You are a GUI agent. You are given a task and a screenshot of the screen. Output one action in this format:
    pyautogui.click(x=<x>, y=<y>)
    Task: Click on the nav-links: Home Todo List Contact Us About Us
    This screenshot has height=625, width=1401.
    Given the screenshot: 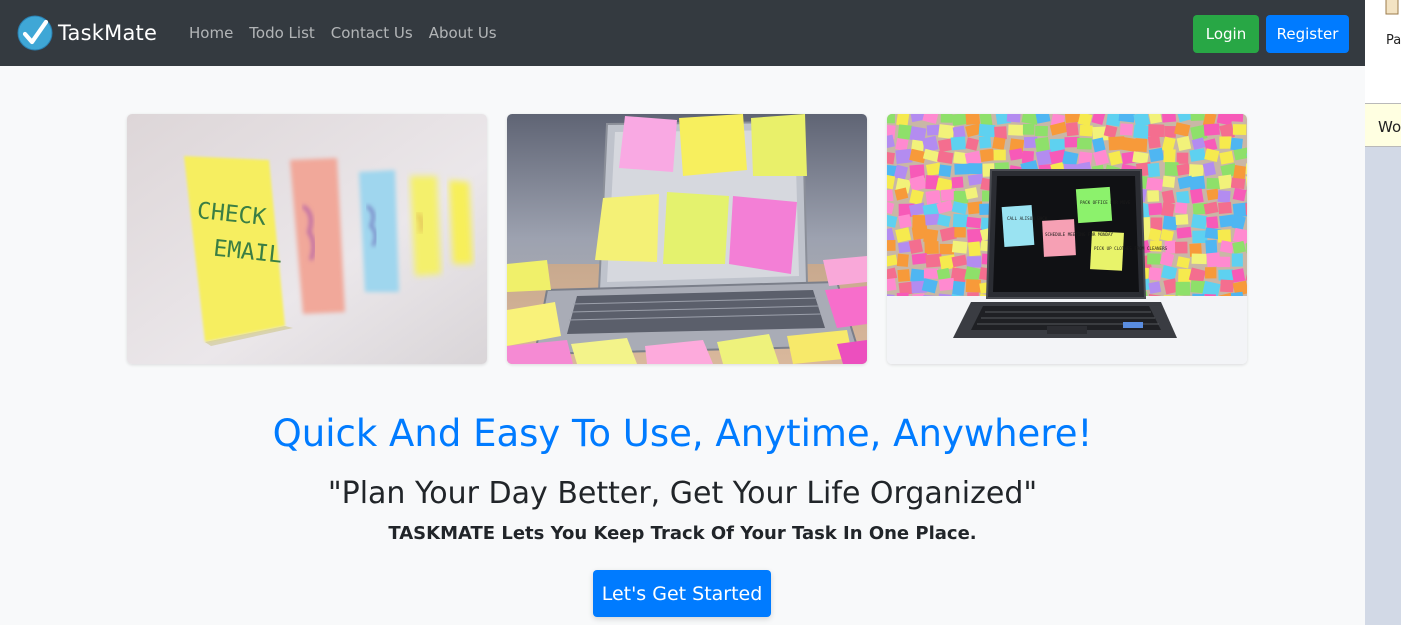 What is the action you would take?
    pyautogui.click(x=343, y=33)
    